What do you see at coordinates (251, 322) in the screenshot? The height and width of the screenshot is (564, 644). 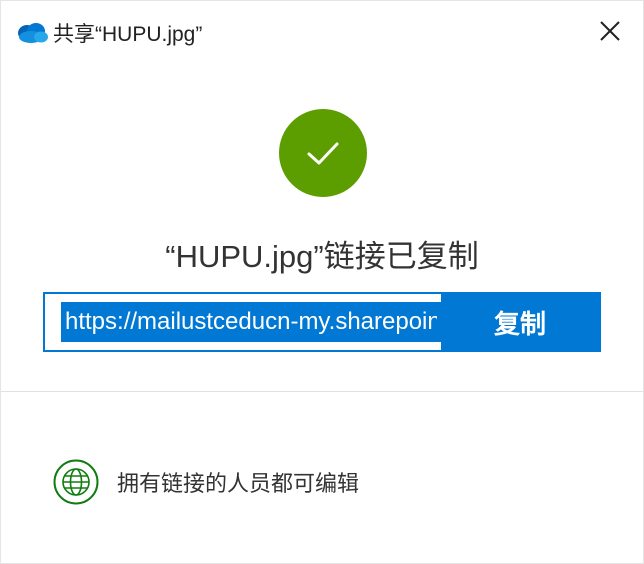 I see `link-input` at bounding box center [251, 322].